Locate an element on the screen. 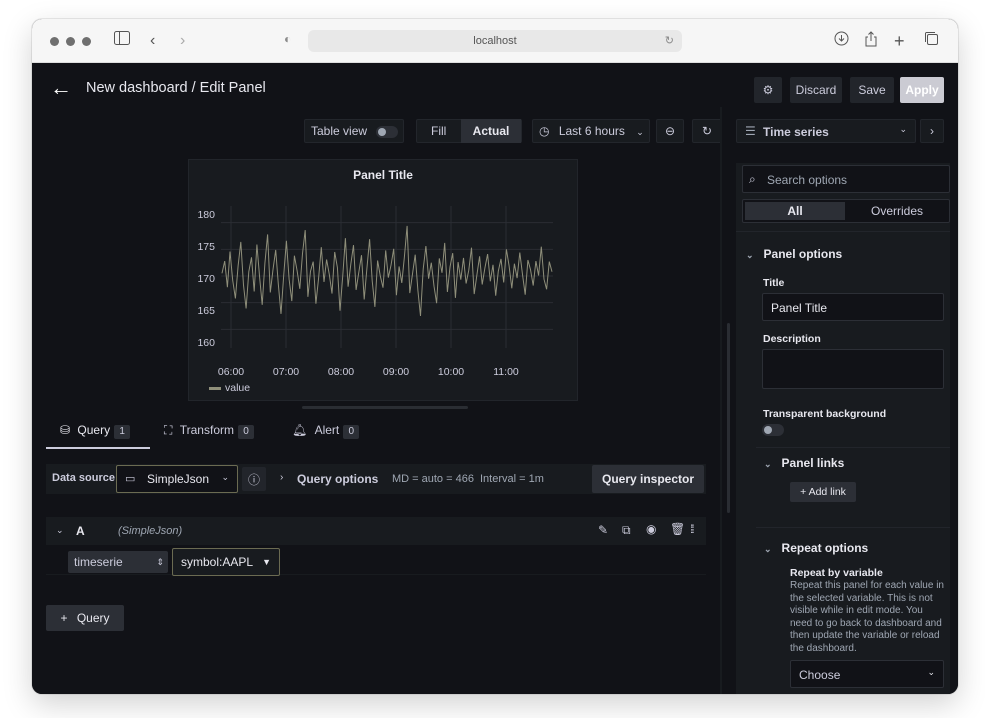  data-source-help-button: ⓘ is located at coordinates (254, 479).